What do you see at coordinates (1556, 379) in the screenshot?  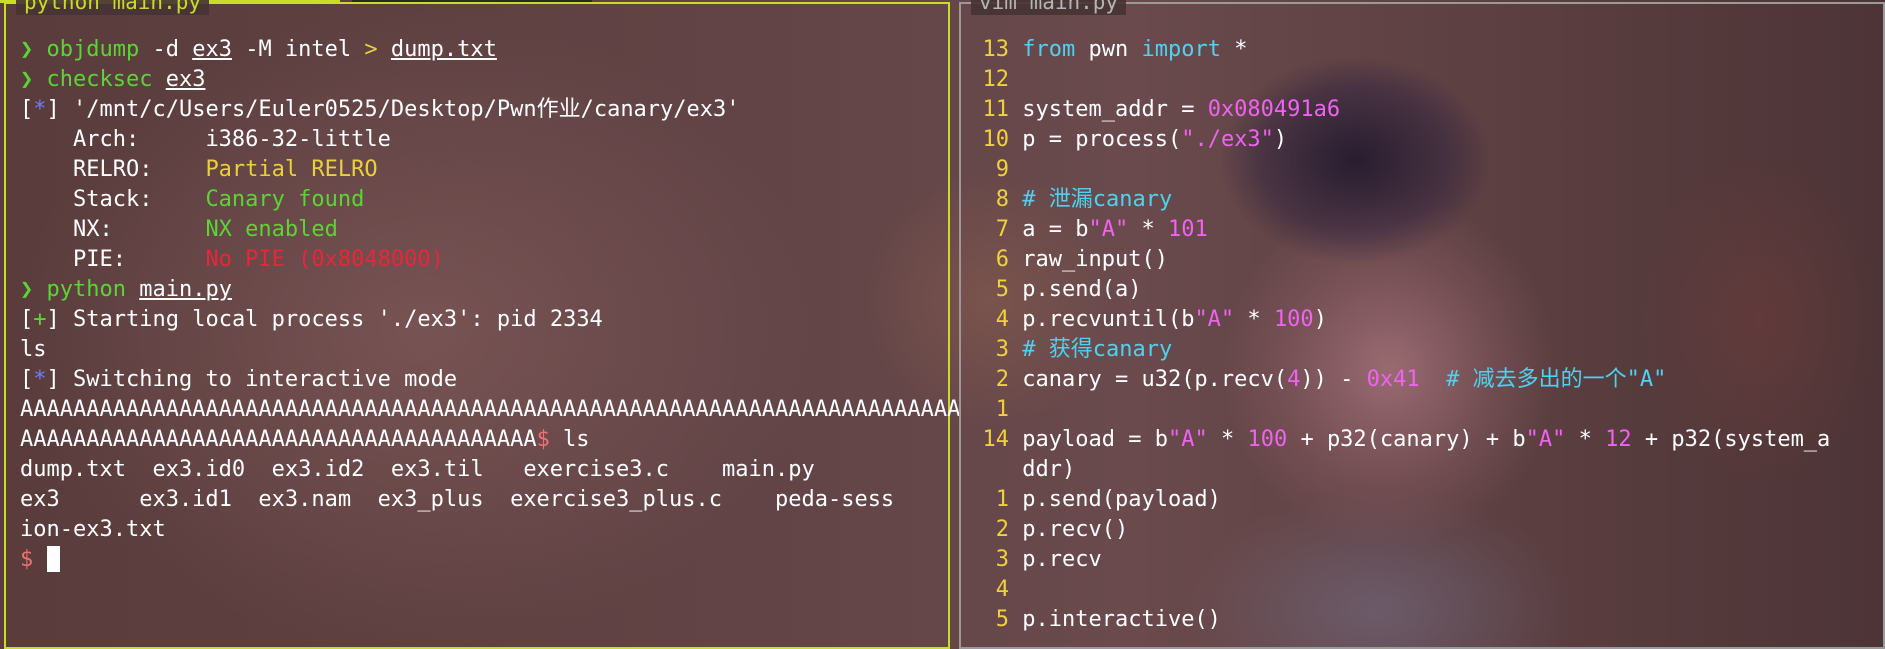 I see `code-token: # 减去多出的一个"A"` at bounding box center [1556, 379].